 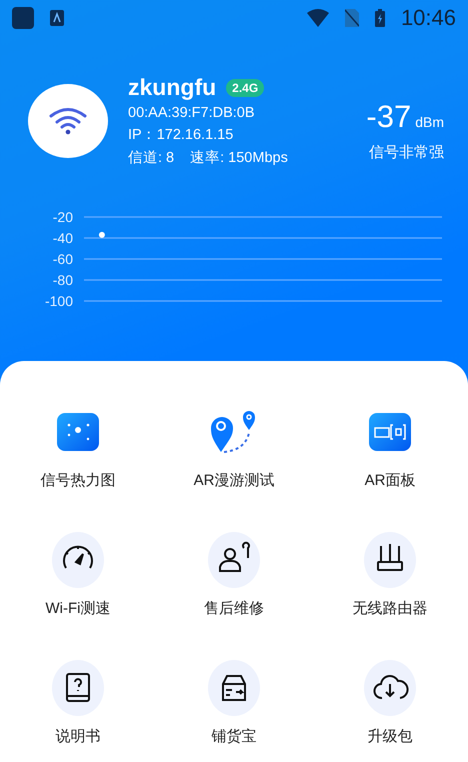 I want to click on y-axis-label: -60, so click(x=62, y=259).